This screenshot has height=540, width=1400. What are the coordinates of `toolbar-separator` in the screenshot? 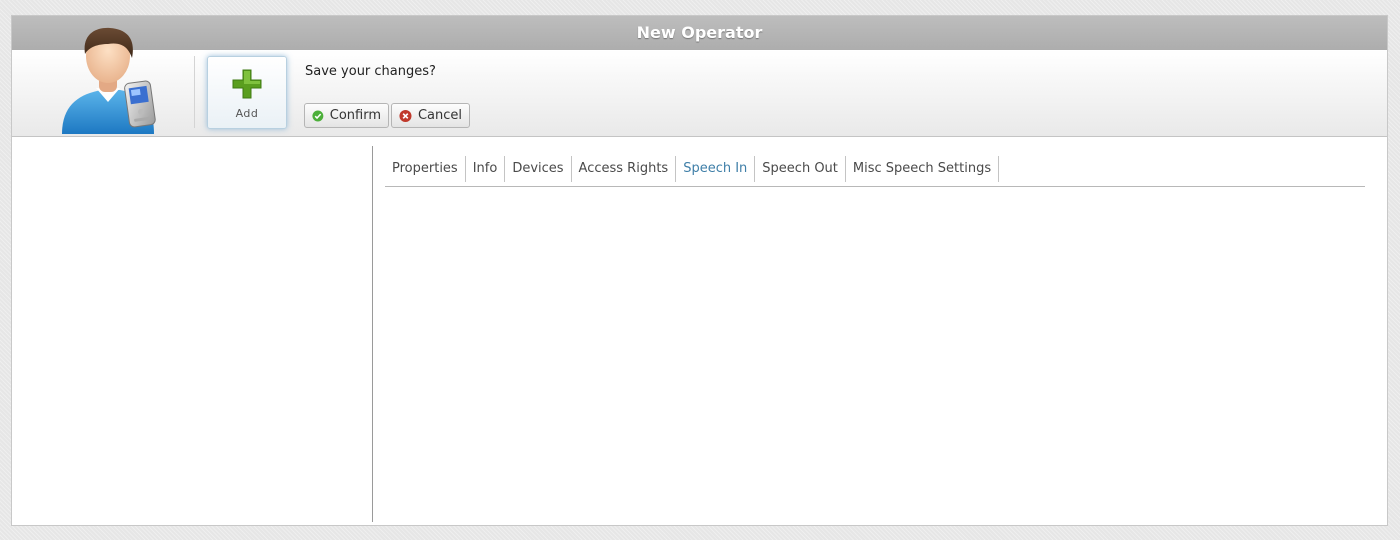 It's located at (194, 92).